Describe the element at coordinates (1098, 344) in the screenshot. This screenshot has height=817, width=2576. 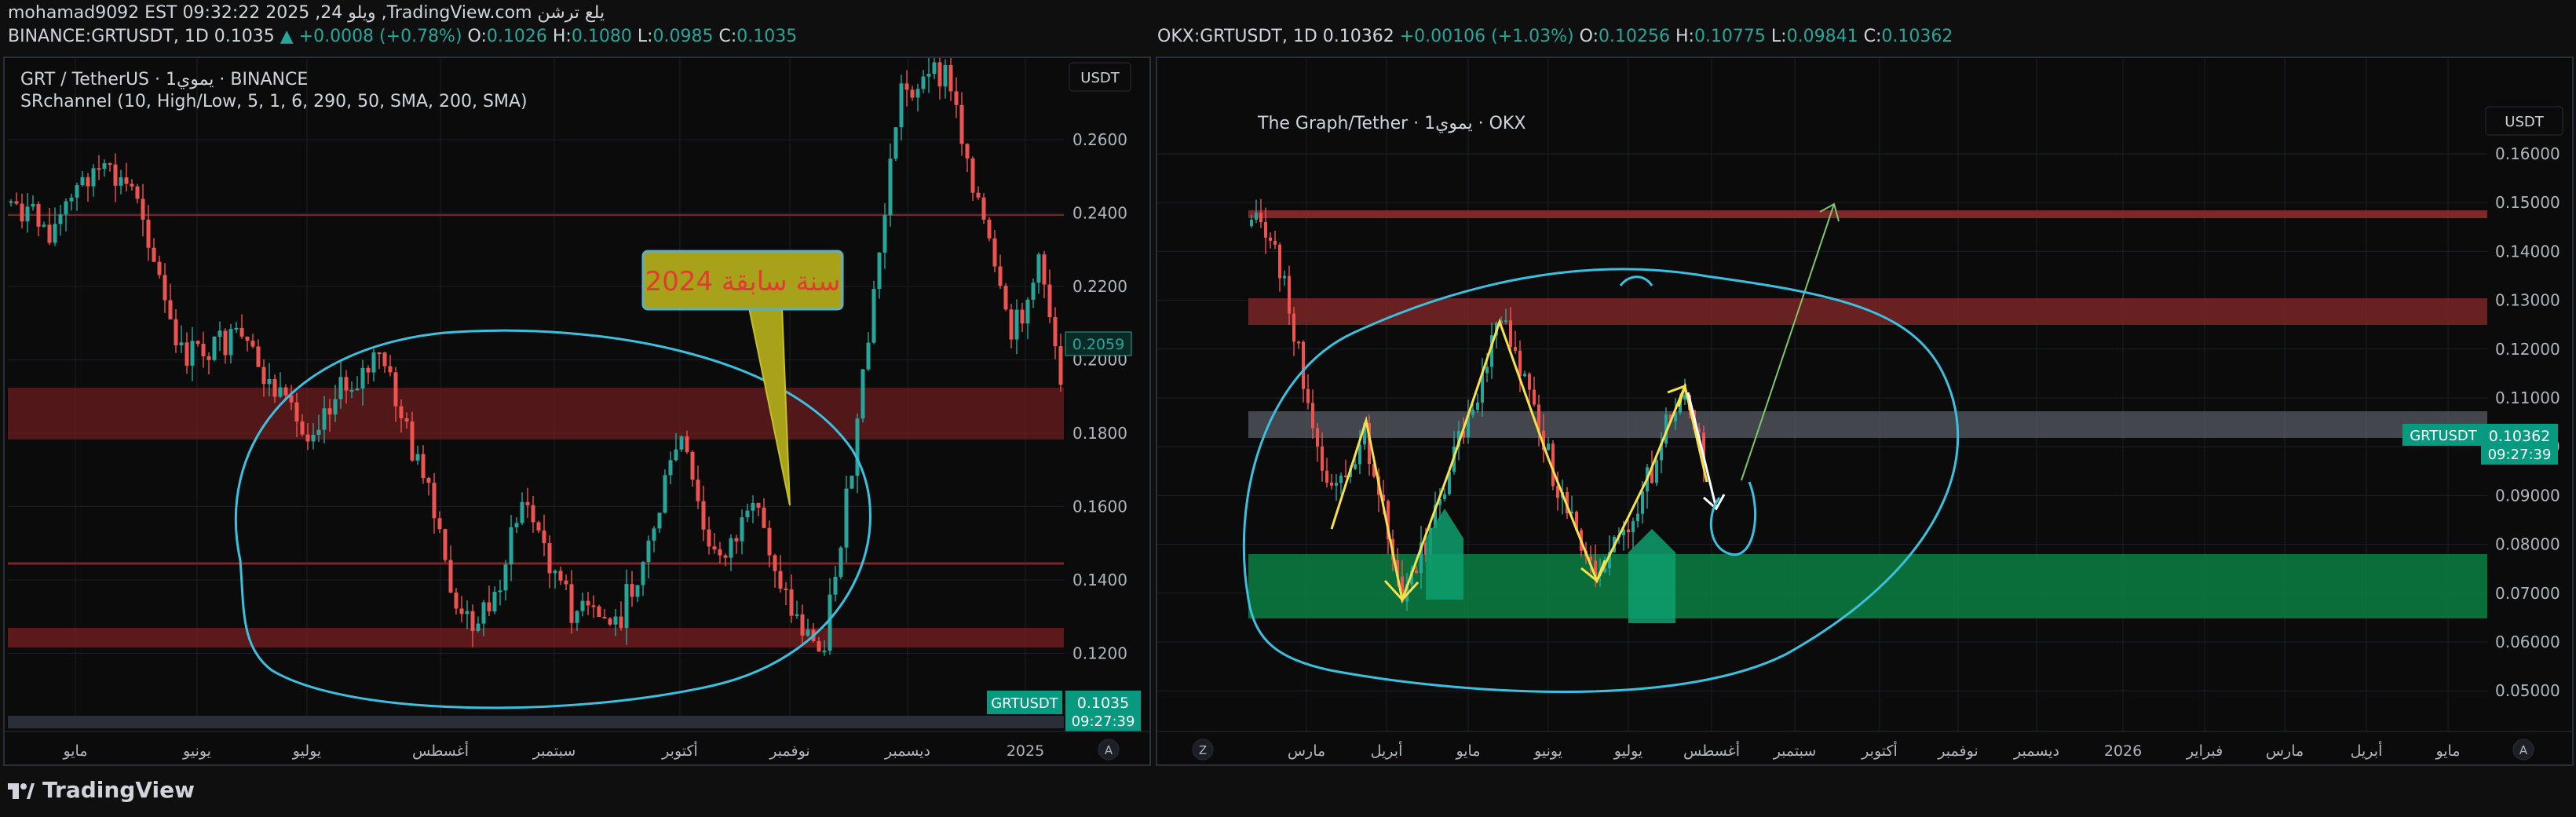
I see `price-marker-text: 0.2059` at that location.